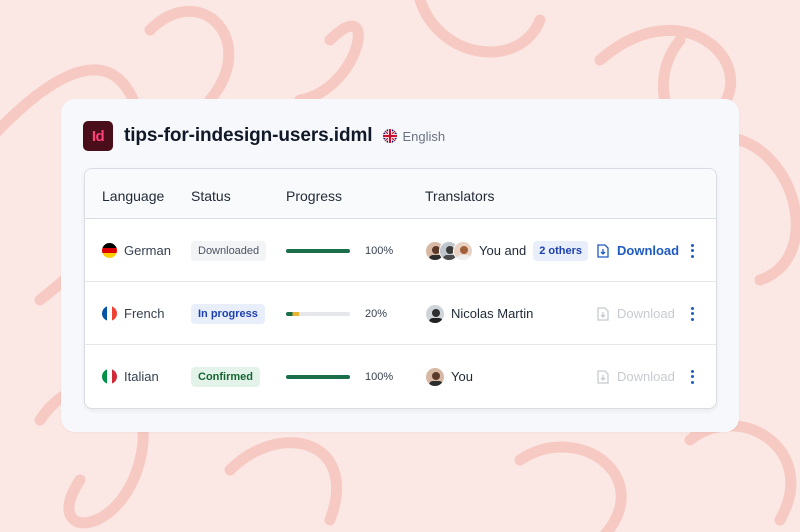  I want to click on table-header: Language Status Progress Translators, so click(400, 194).